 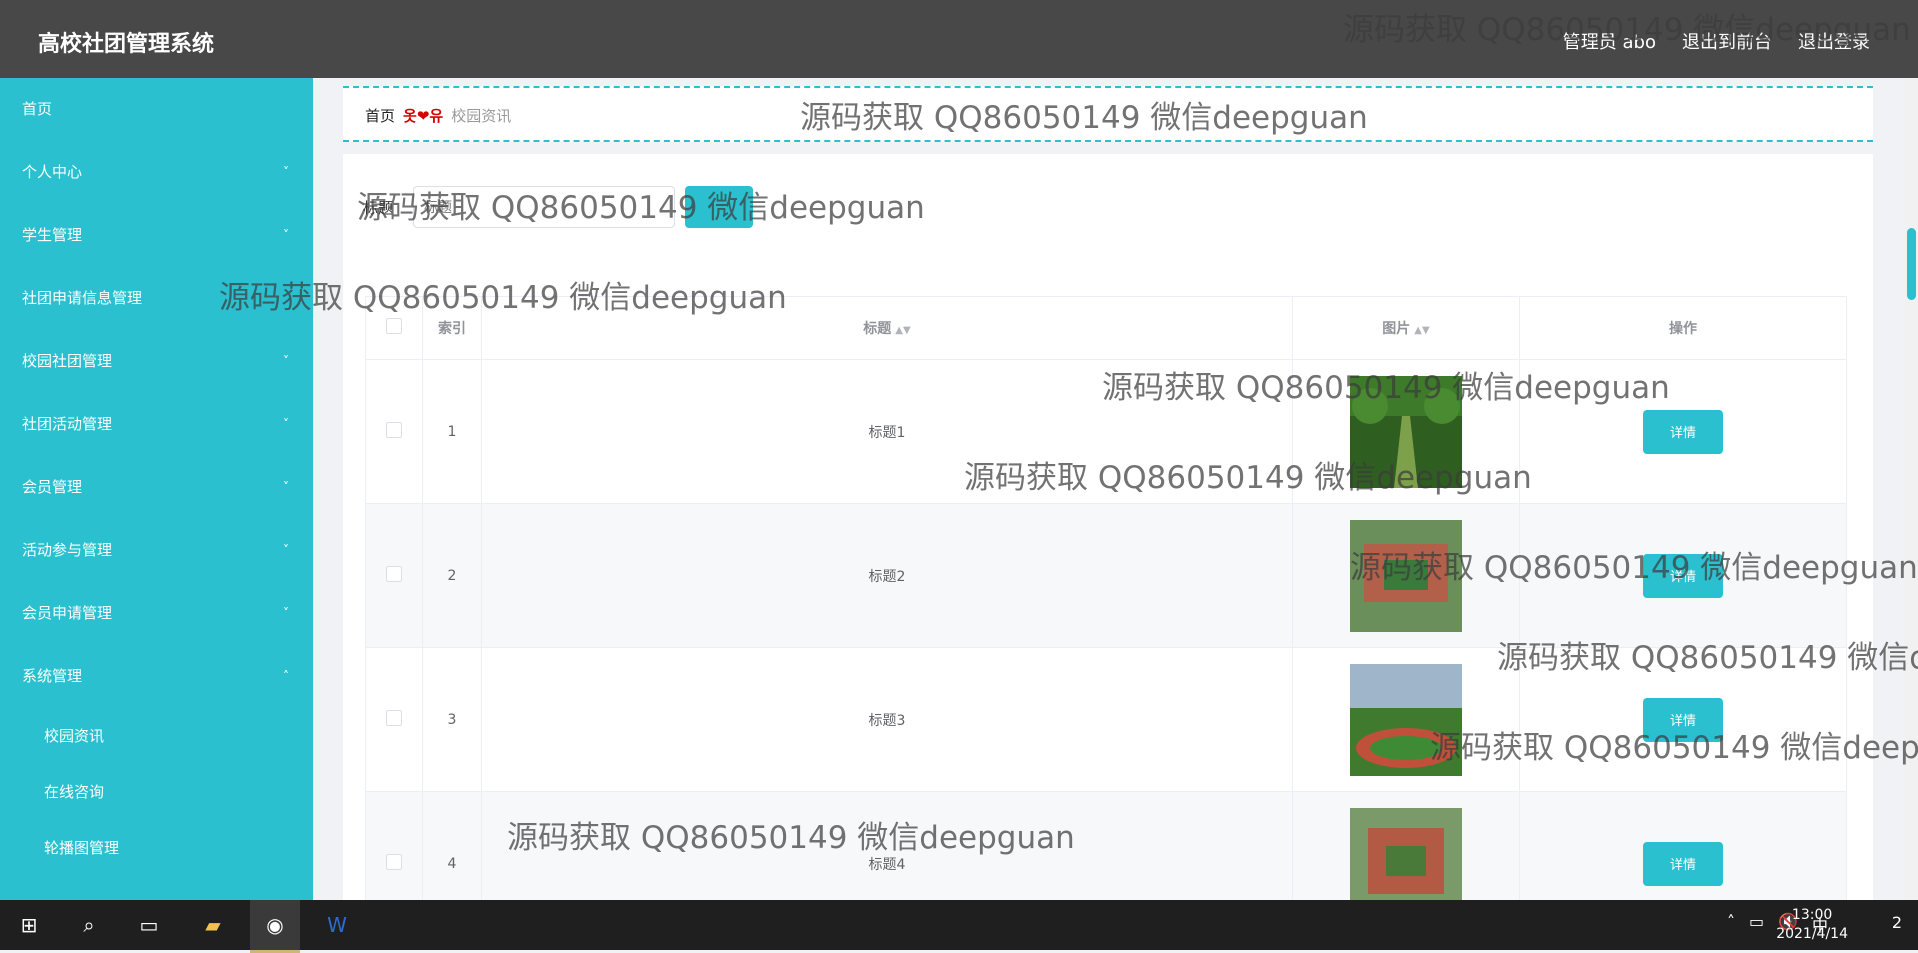 I want to click on app-title: 高校社团管理系统, so click(x=126, y=44).